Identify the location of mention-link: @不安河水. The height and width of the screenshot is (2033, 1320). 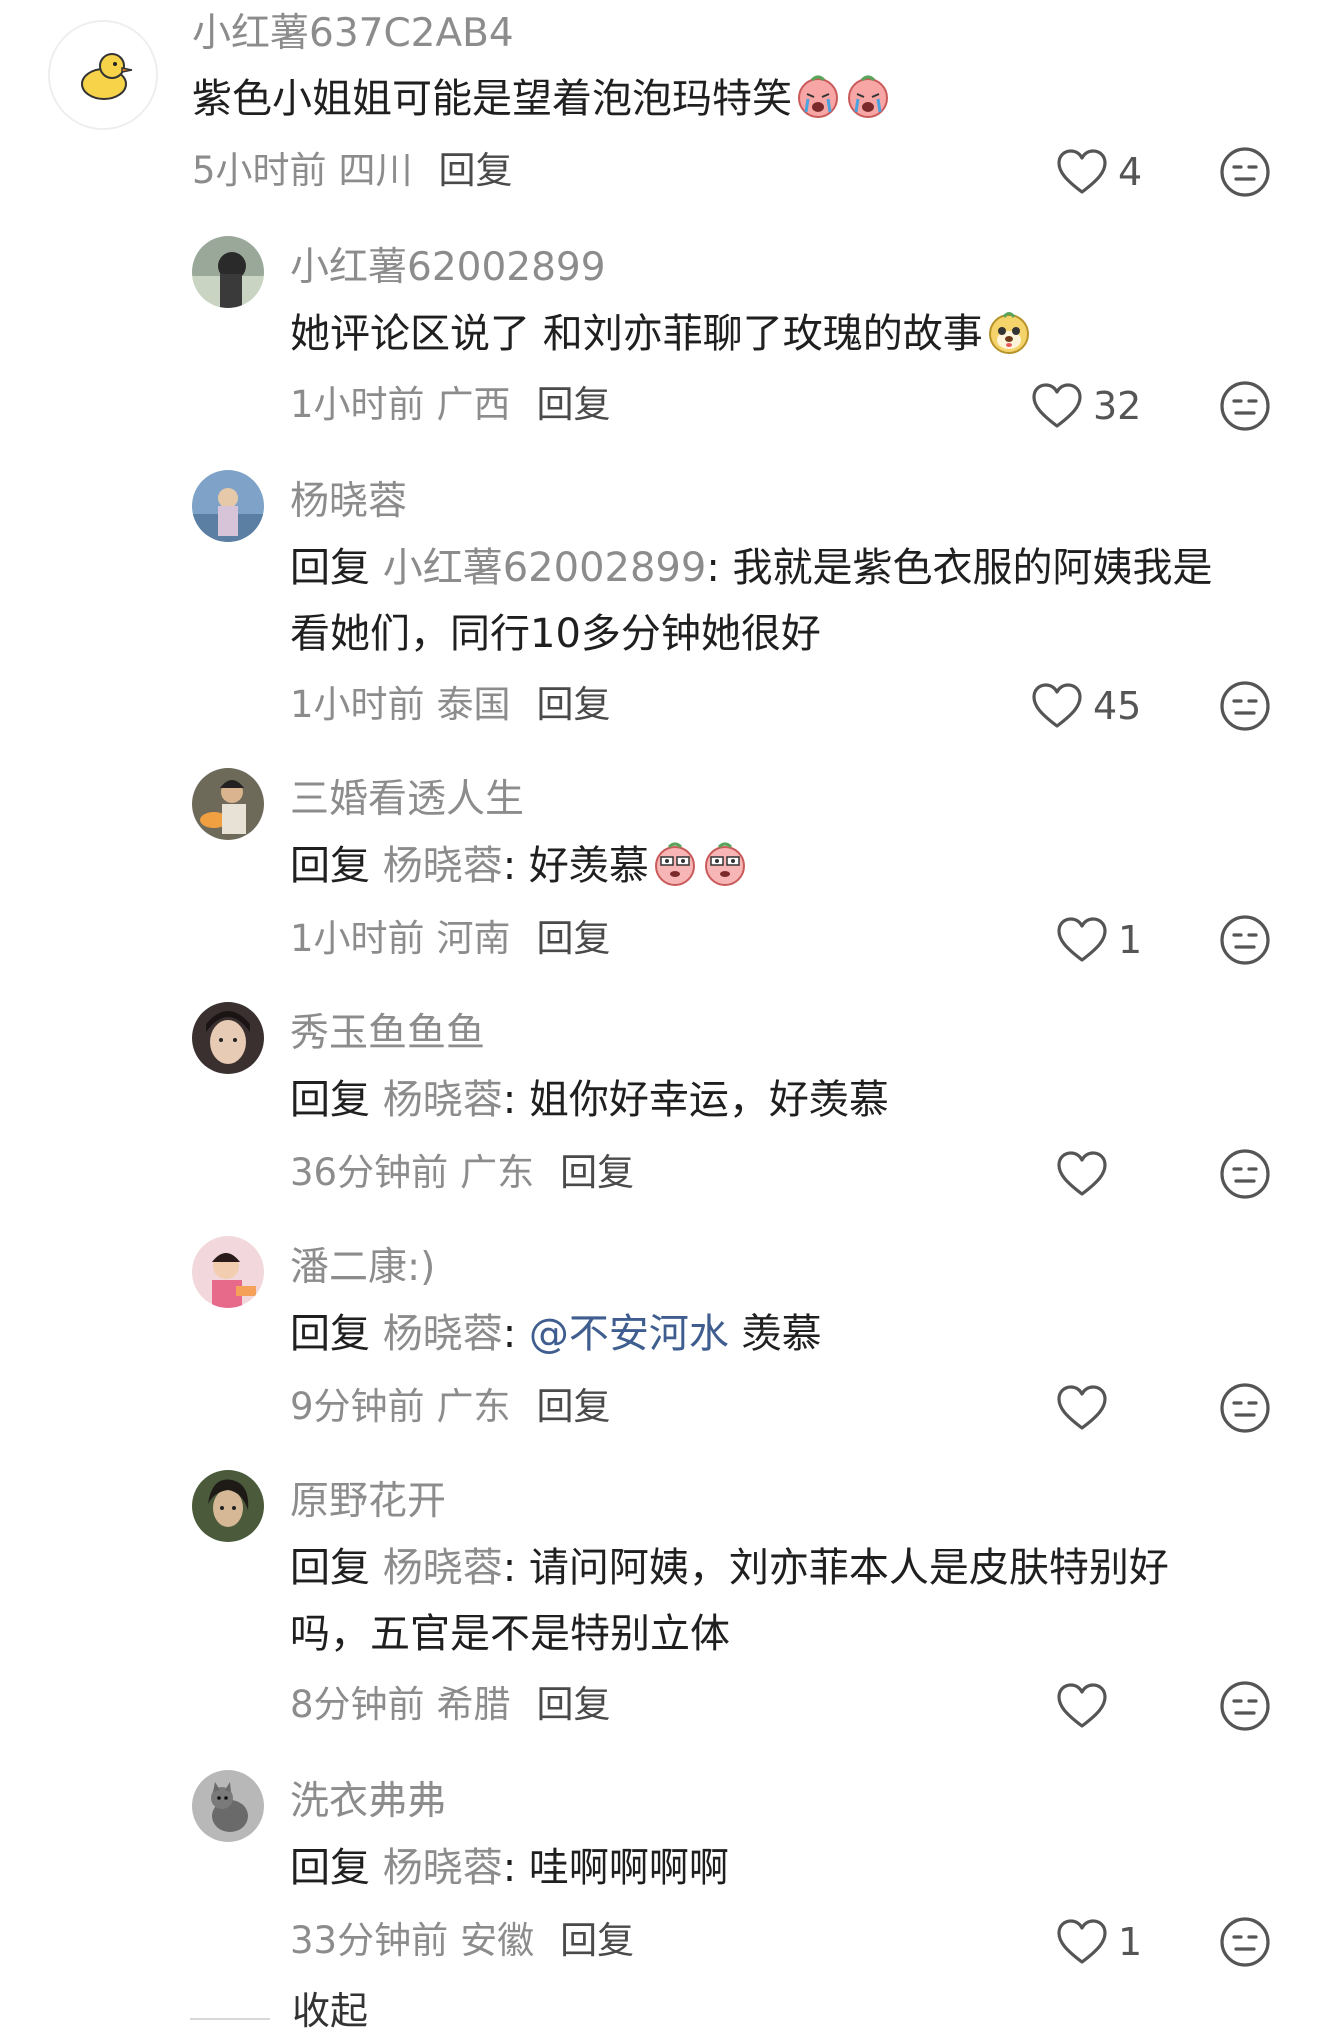
(629, 1334).